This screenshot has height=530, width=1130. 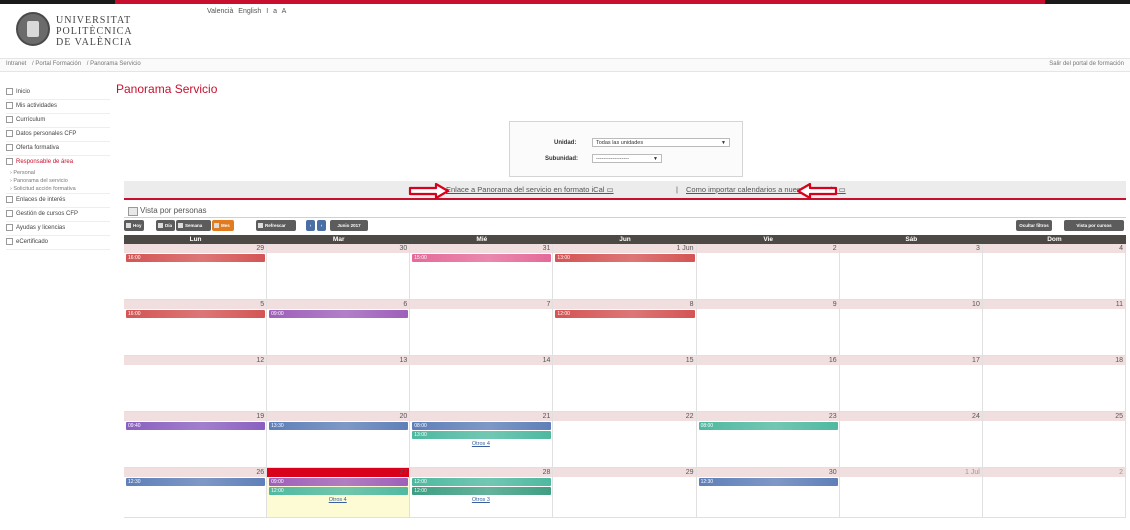 I want to click on calendar-day-cell: 18, so click(x=1054, y=384).